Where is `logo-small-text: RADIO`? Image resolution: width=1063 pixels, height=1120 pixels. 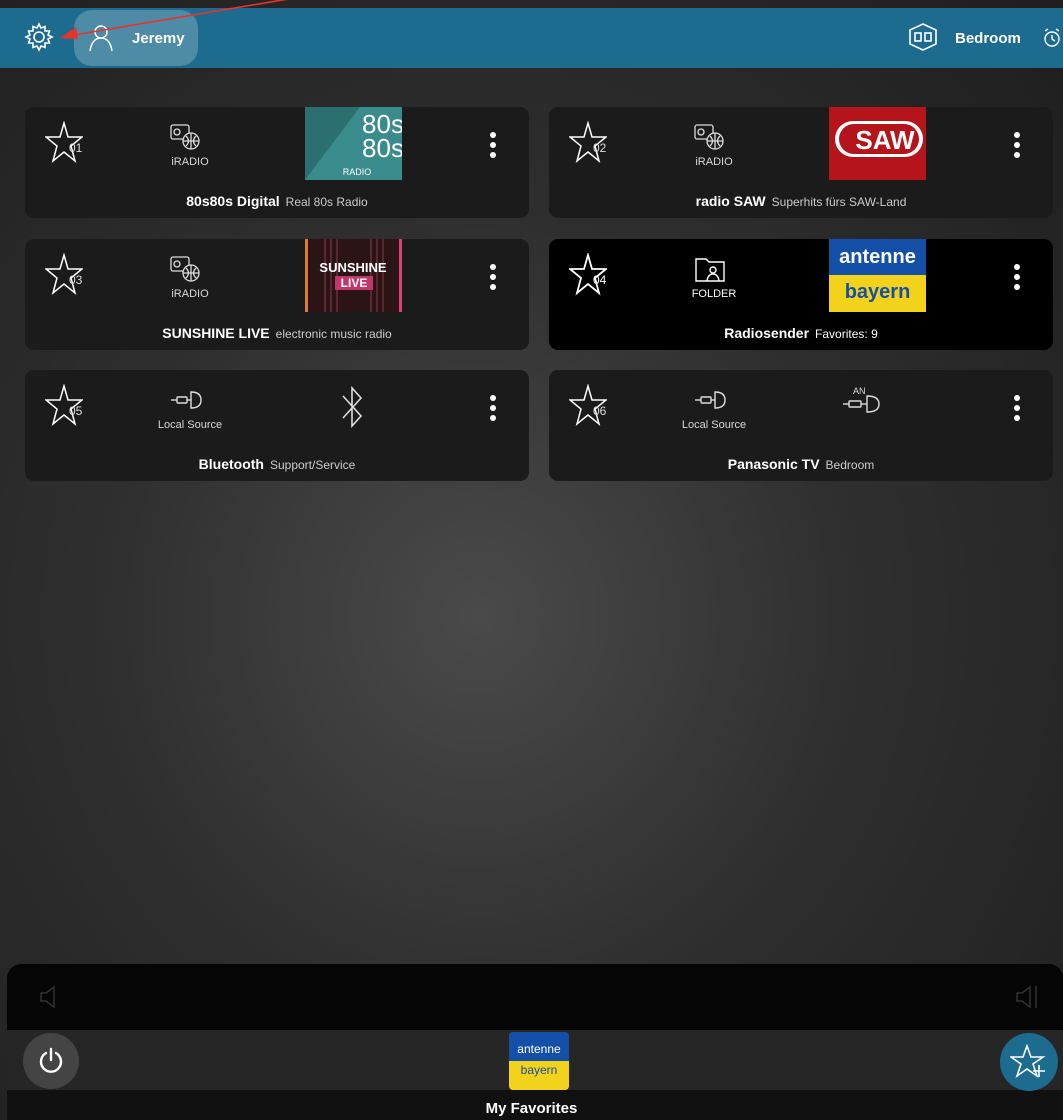 logo-small-text: RADIO is located at coordinates (357, 172).